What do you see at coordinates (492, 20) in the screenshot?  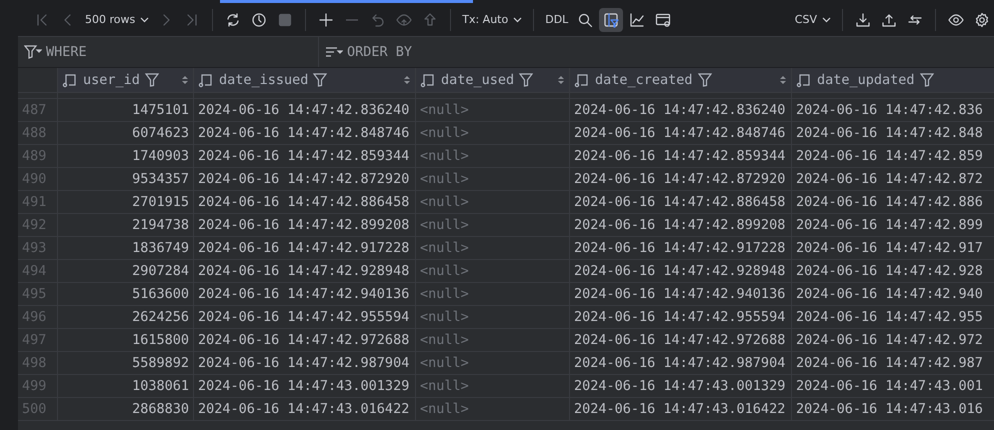 I see `dropdown-button: Tx: Auto` at bounding box center [492, 20].